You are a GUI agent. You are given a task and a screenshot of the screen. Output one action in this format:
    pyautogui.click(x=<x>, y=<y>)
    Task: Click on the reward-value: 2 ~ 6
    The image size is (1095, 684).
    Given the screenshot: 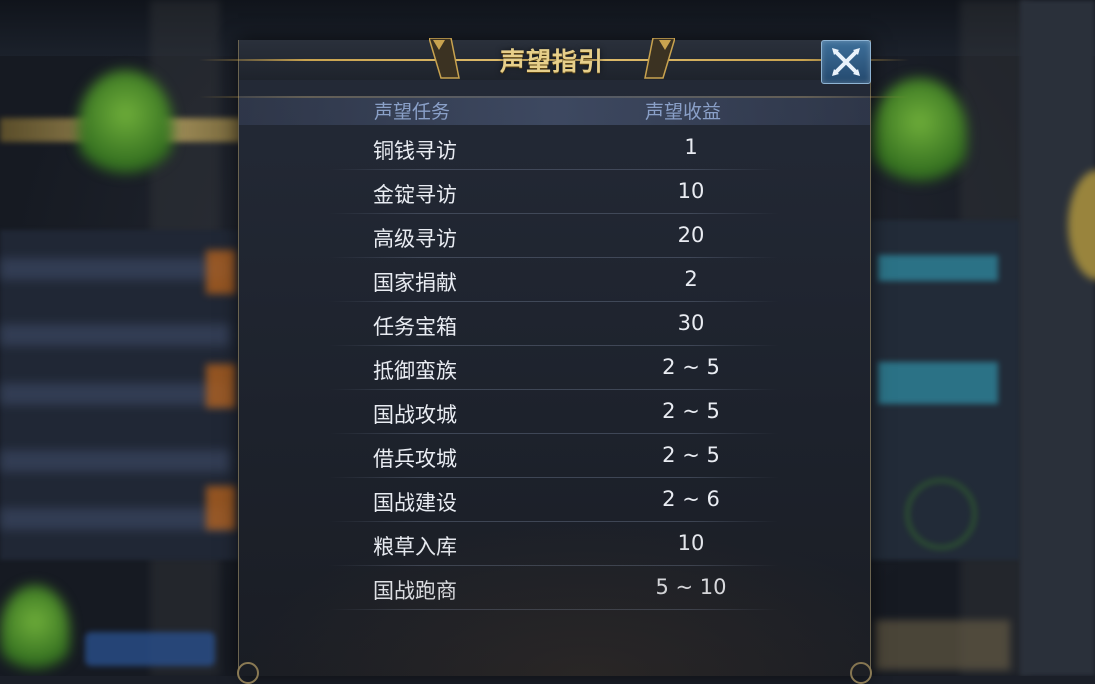 What is the action you would take?
    pyautogui.click(x=691, y=499)
    